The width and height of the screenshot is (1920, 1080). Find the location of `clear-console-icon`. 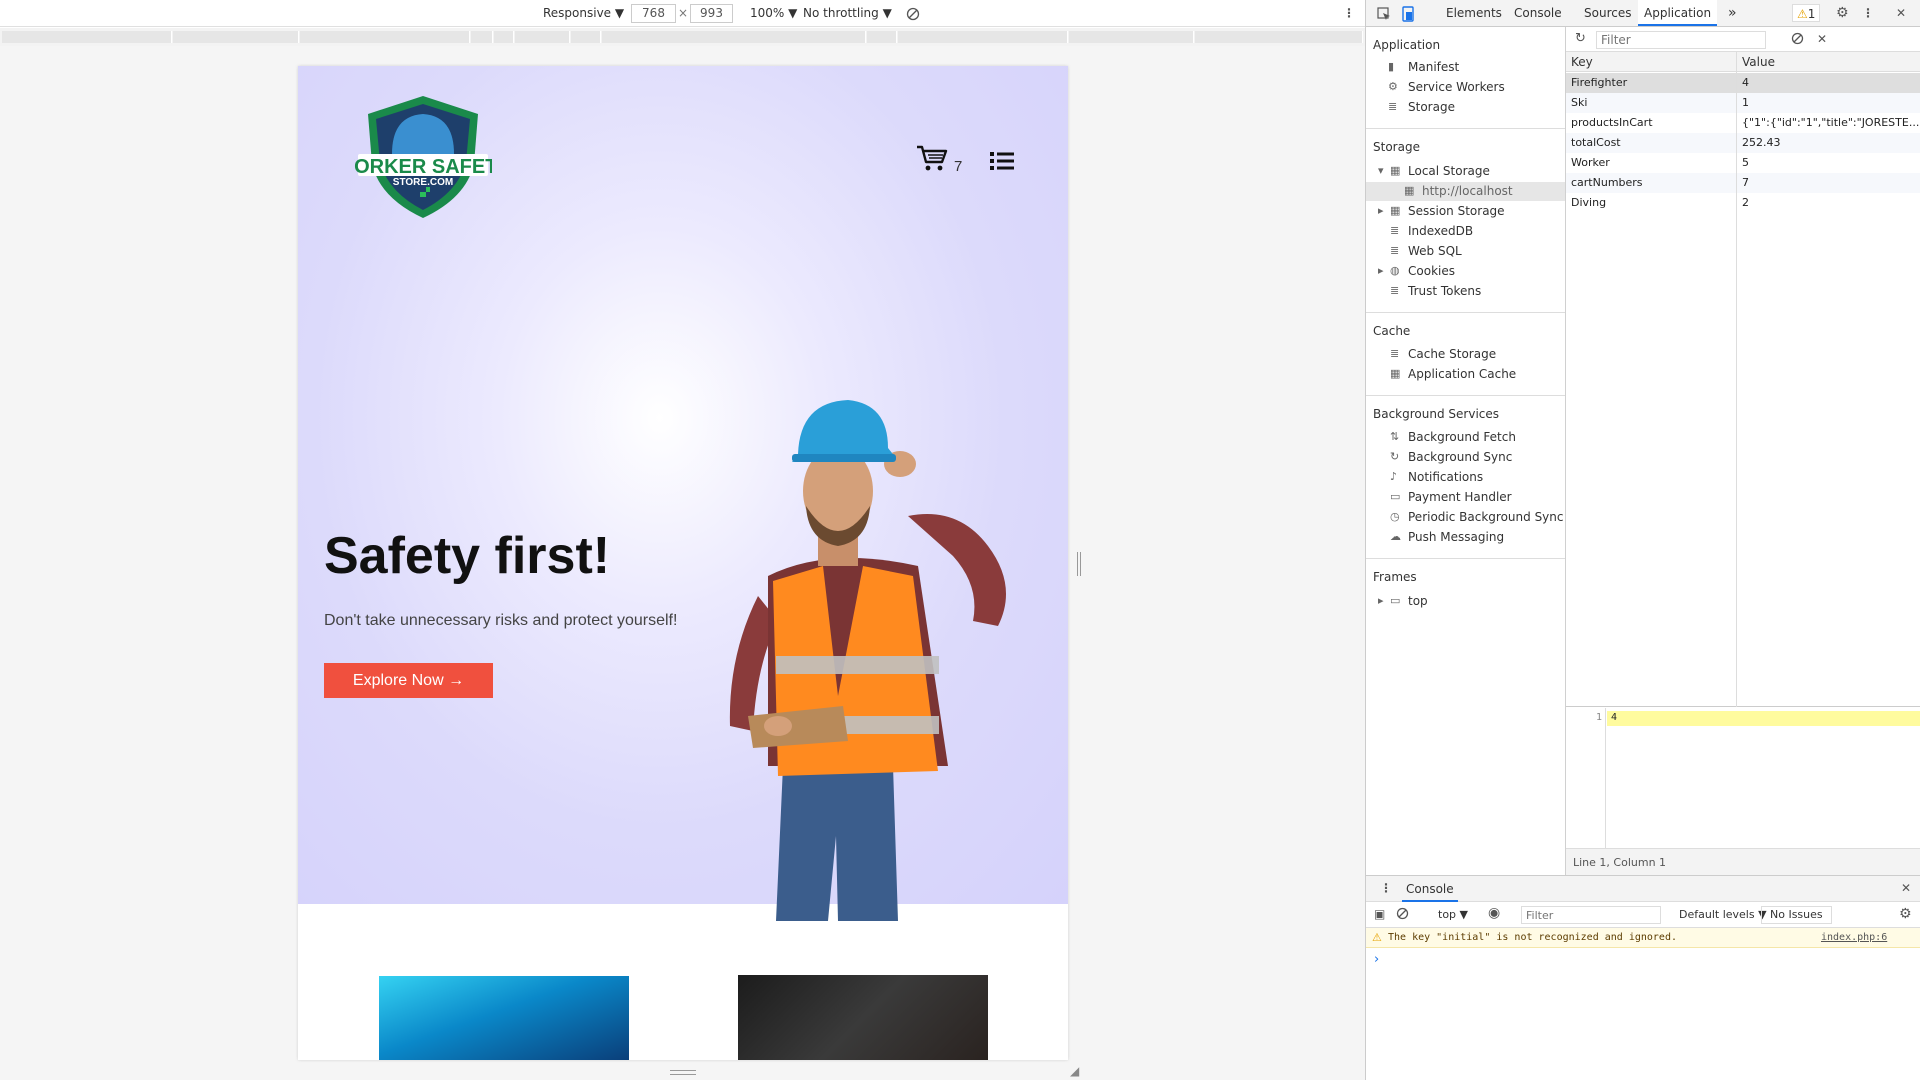

clear-console-icon is located at coordinates (1402, 915).